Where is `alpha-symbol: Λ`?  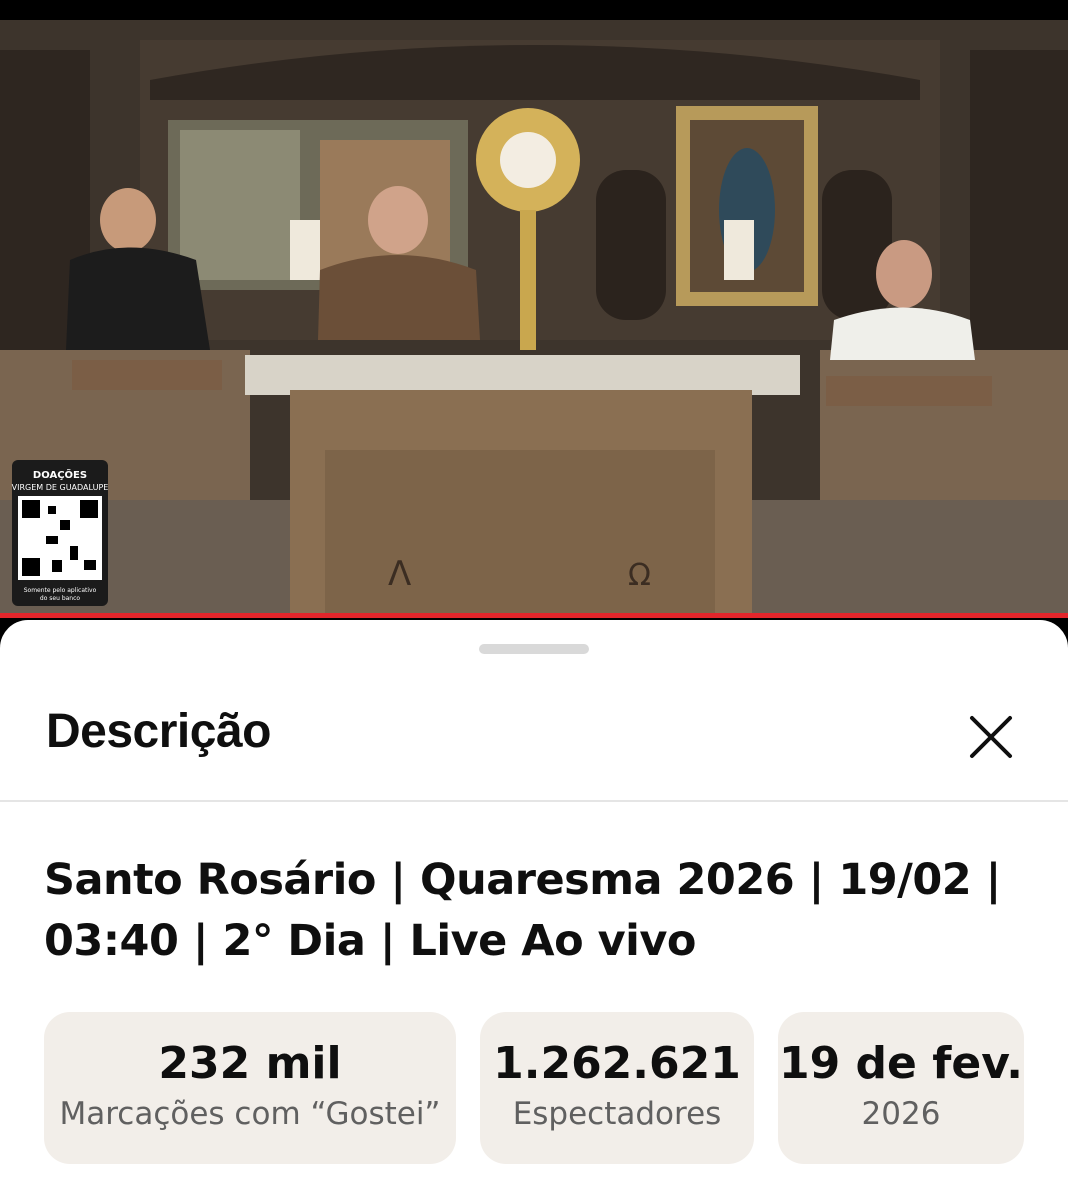
alpha-symbol: Λ is located at coordinates (399, 574).